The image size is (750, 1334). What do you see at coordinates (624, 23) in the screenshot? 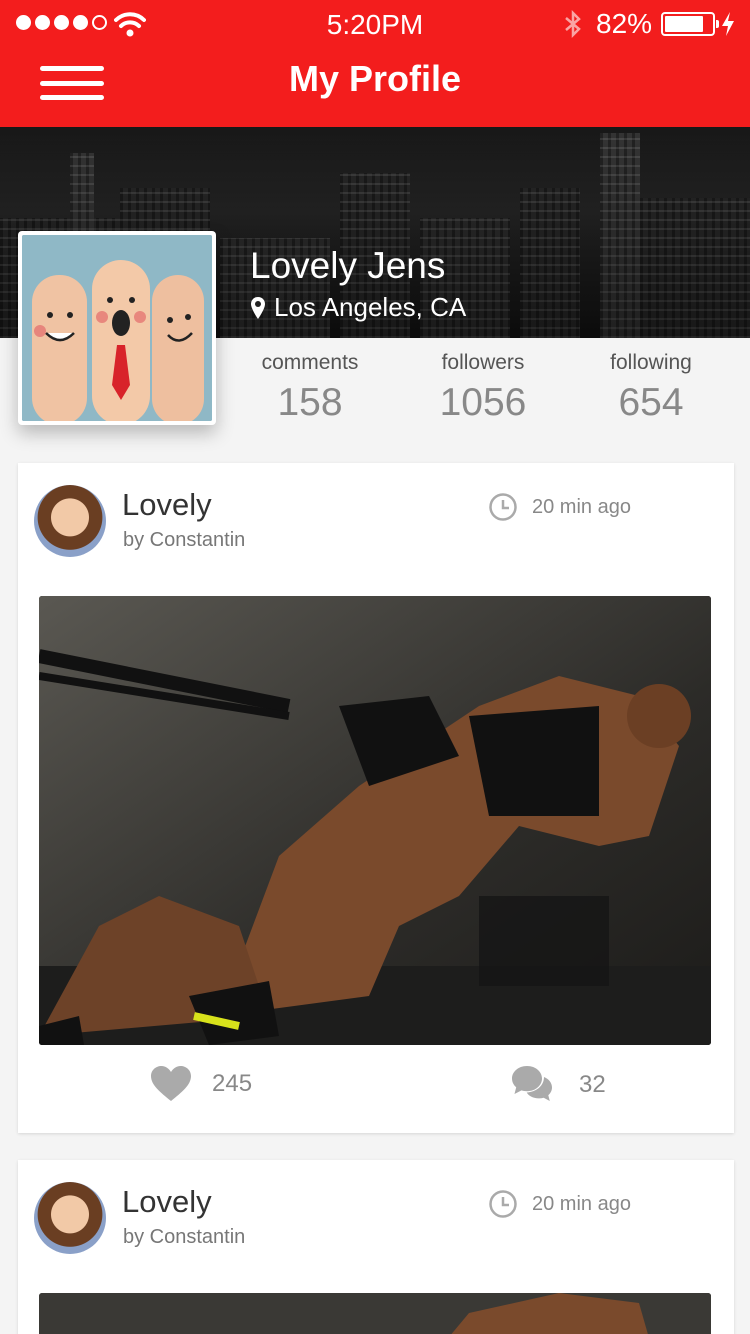
I see `battery-percentage: 82%` at bounding box center [624, 23].